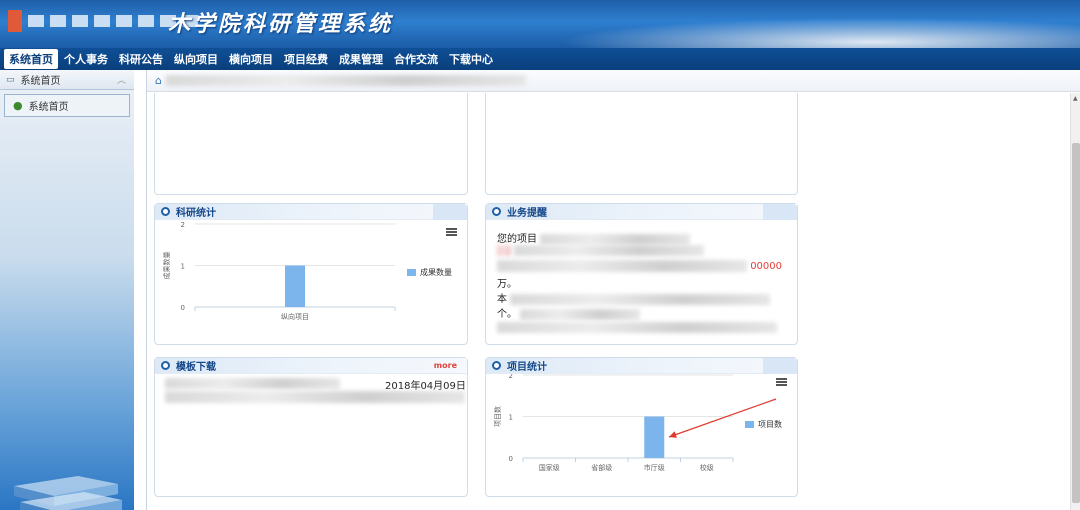  I want to click on annotation-arrowhead, so click(673, 434).